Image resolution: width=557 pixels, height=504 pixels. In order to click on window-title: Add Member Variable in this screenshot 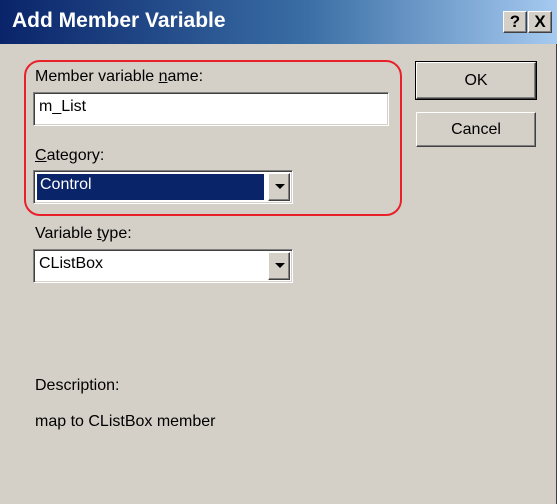, I will do `click(119, 20)`.